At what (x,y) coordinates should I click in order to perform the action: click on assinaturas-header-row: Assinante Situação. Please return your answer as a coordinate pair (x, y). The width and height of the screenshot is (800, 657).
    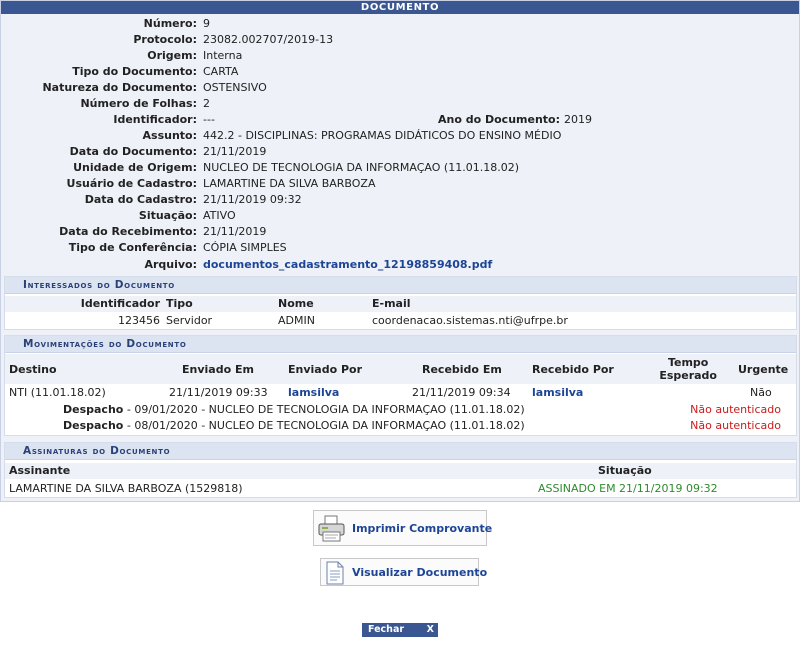
    Looking at the image, I should click on (400, 471).